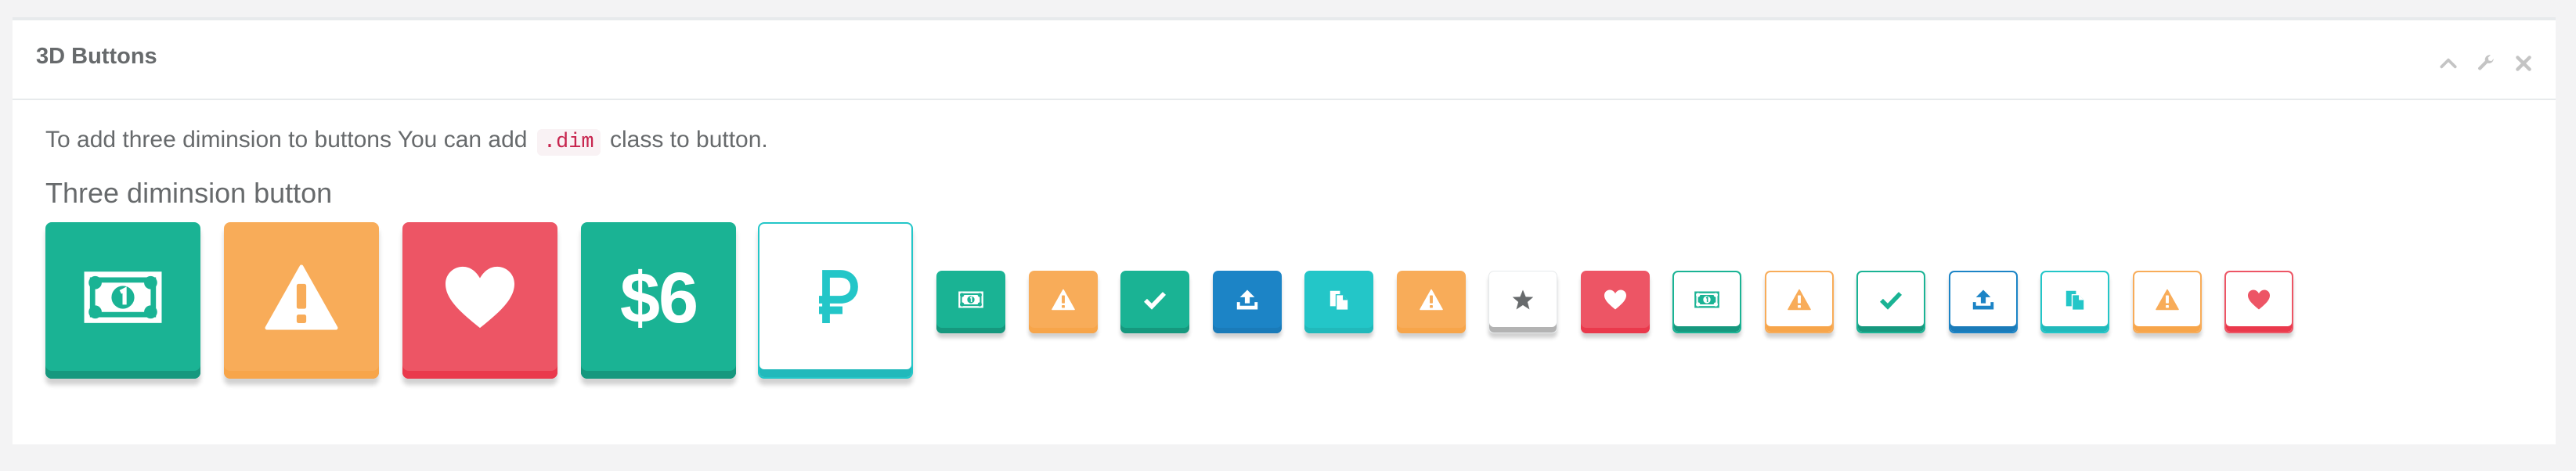 The image size is (2576, 471). I want to click on wrench-icon, so click(2486, 63).